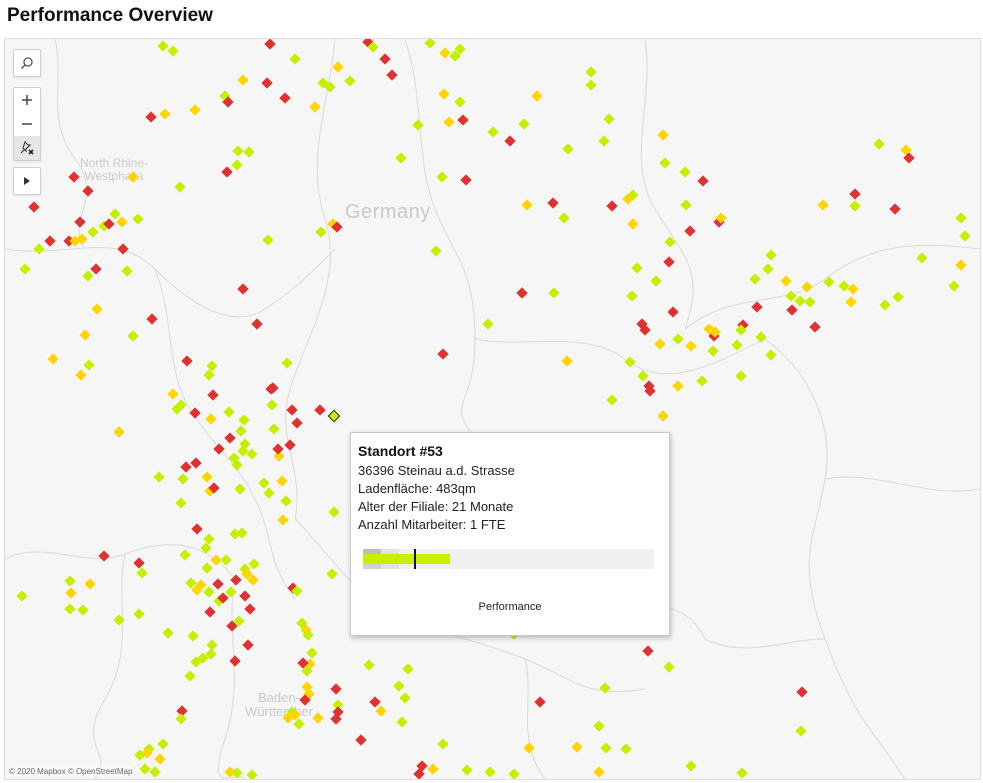  I want to click on play-icon, so click(27, 181).